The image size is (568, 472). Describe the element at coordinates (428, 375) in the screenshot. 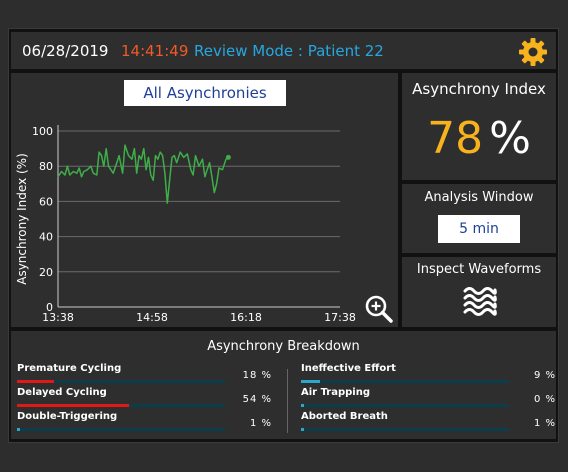

I see `breakdown-item-ineffective-effort: Ineffective Effort 9 %` at that location.